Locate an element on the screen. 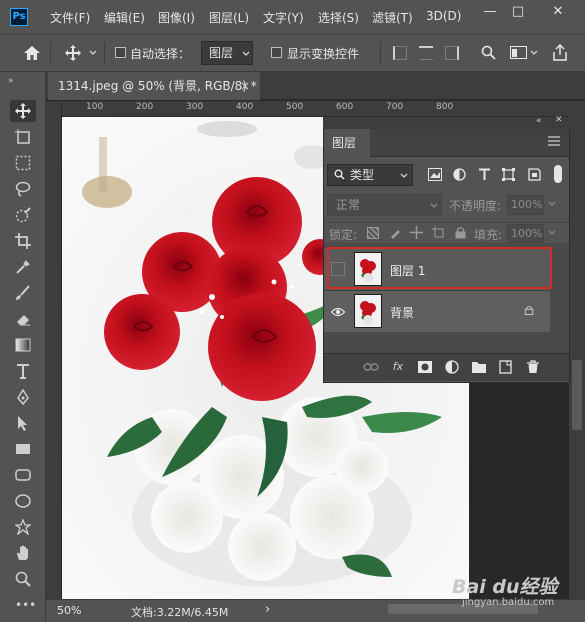 Image resolution: width=585 pixels, height=622 pixels. lock-position-icon is located at coordinates (416, 232).